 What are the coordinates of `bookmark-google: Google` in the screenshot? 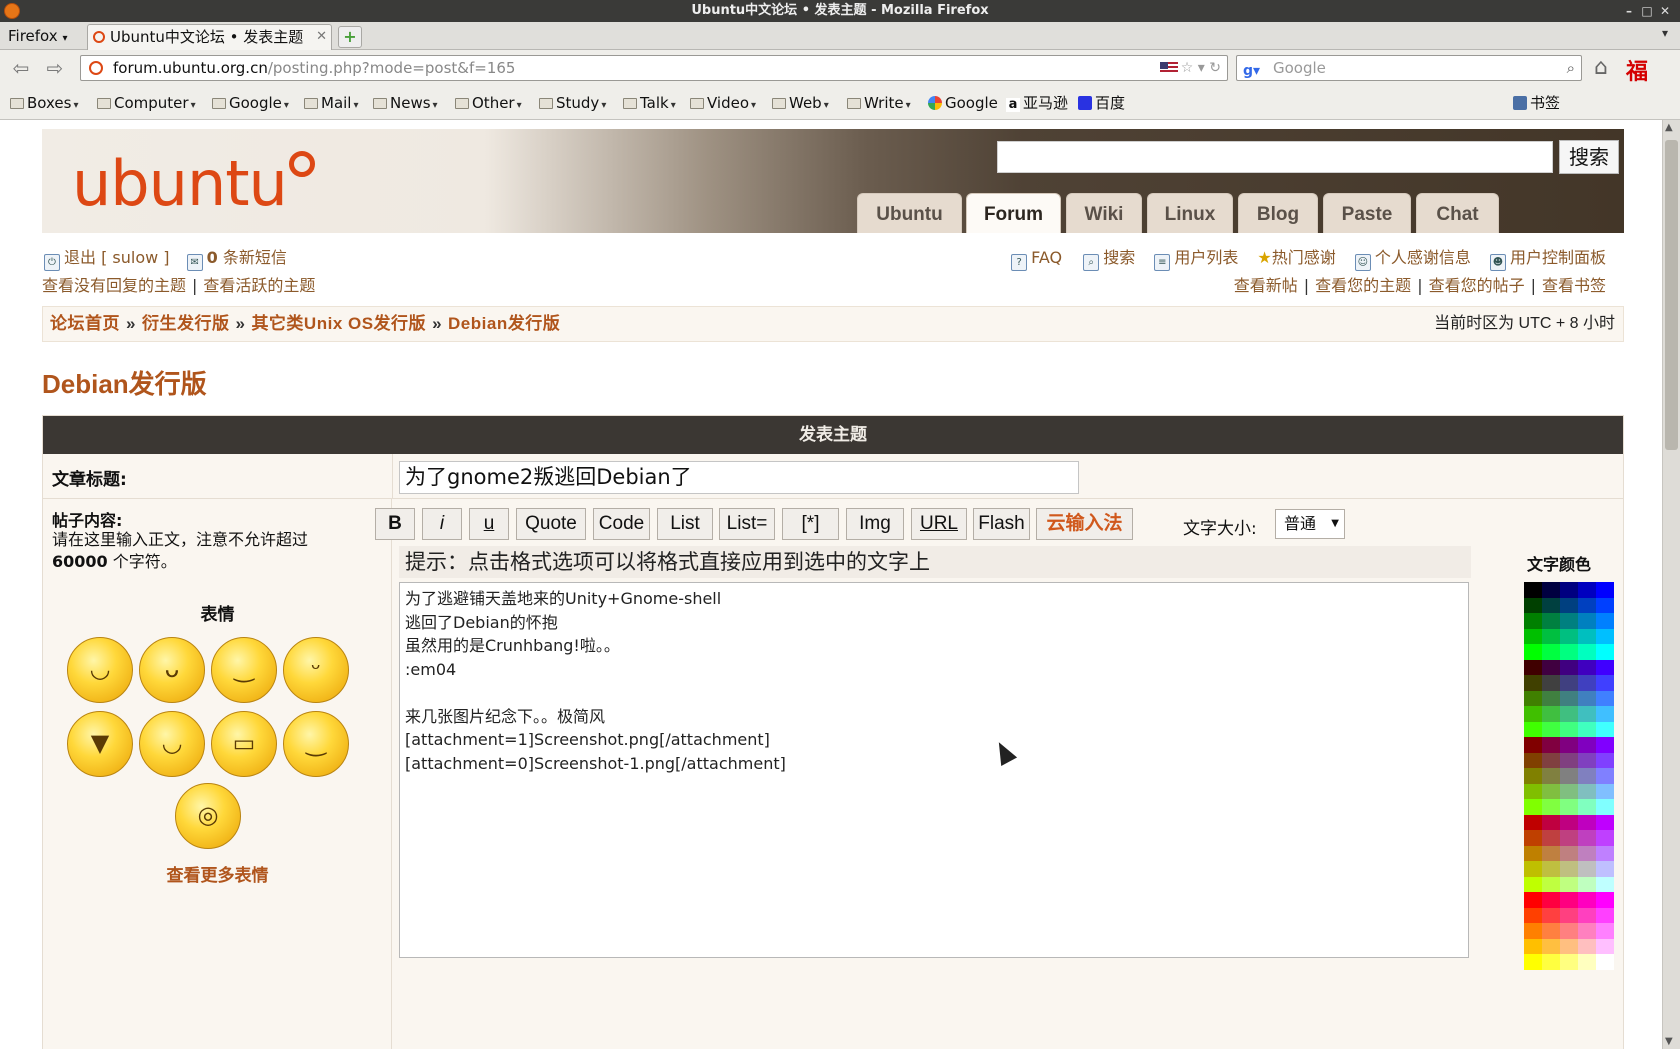 It's located at (963, 103).